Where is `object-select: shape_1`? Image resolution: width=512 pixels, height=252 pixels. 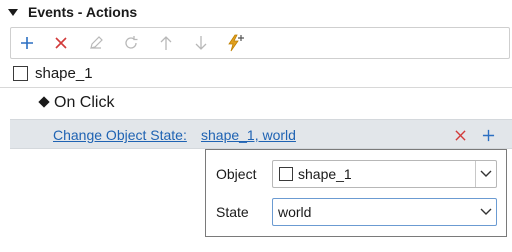
object-select: shape_1 is located at coordinates (384, 174).